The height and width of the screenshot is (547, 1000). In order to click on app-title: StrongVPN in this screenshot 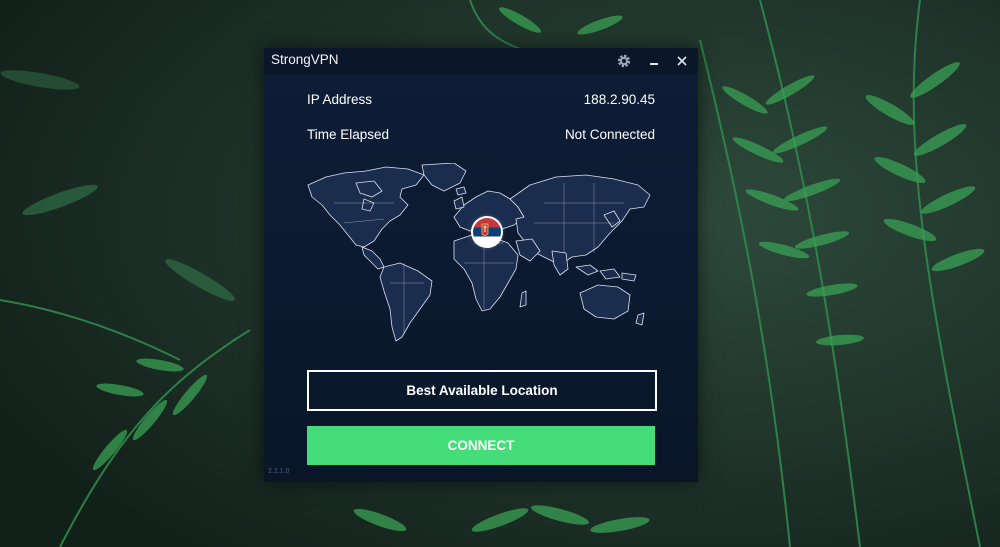, I will do `click(305, 59)`.